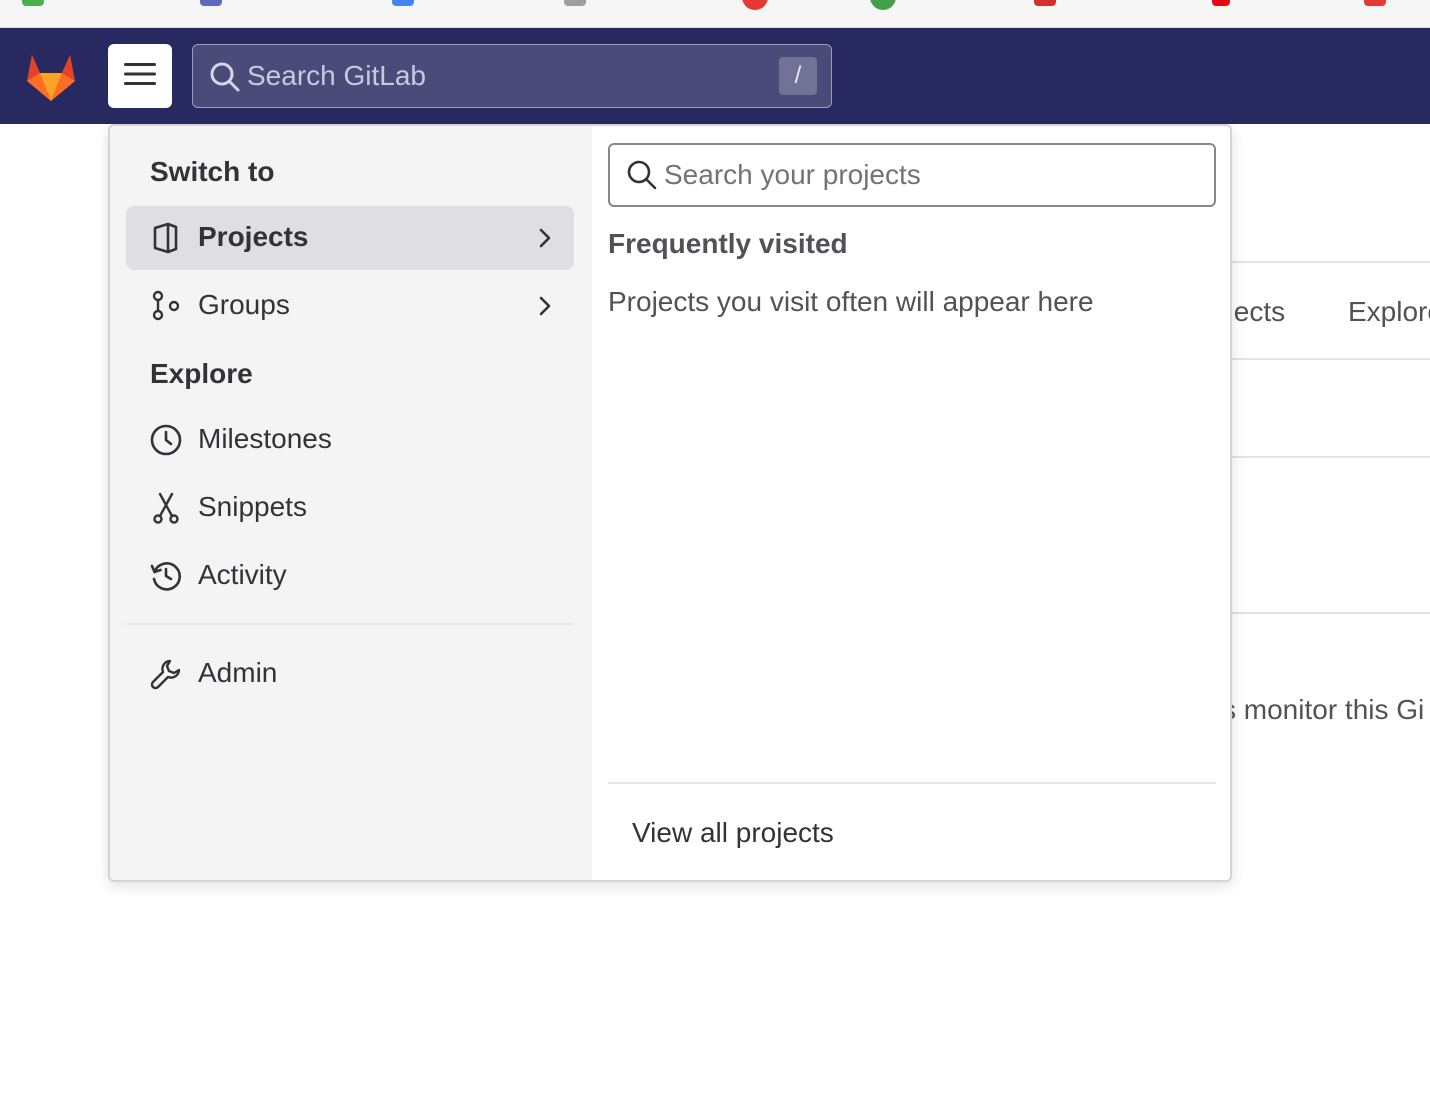 The height and width of the screenshot is (1100, 1430). I want to click on menu-item-projects: Projects, so click(350, 238).